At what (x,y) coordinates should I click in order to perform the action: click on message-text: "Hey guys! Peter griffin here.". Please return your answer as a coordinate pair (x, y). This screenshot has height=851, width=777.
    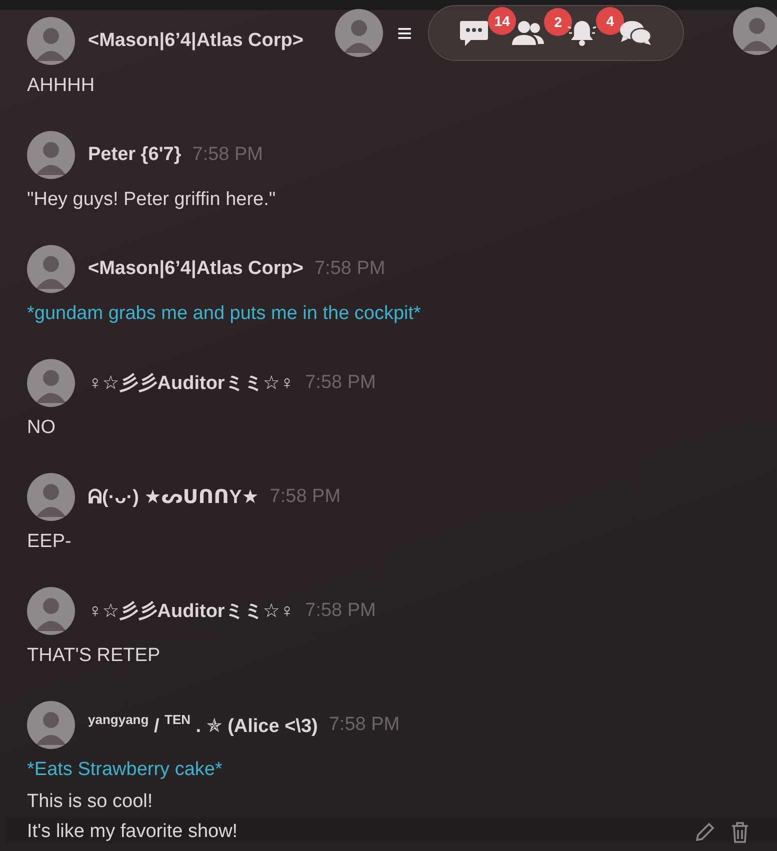
    Looking at the image, I should click on (152, 200).